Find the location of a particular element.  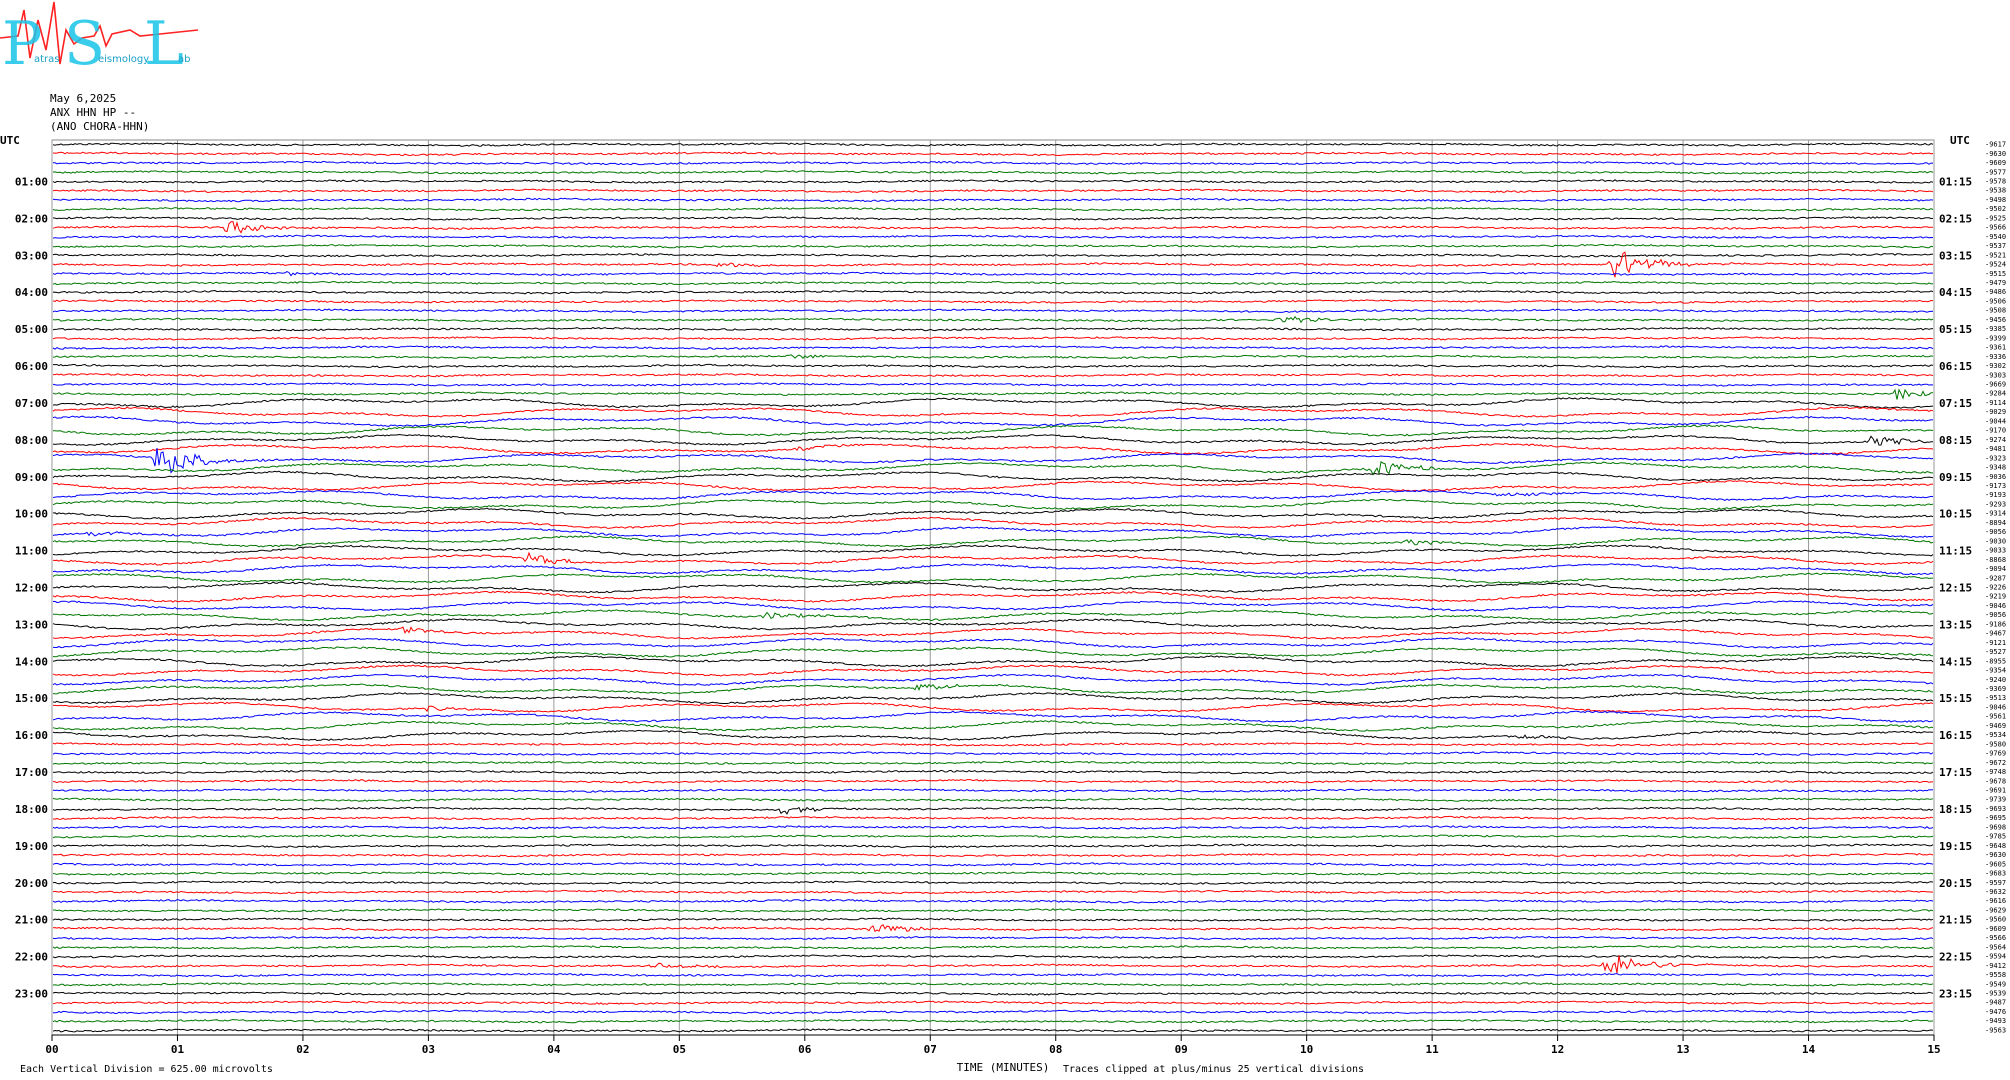

row-offset-label: -9578 is located at coordinates (1995, 182).